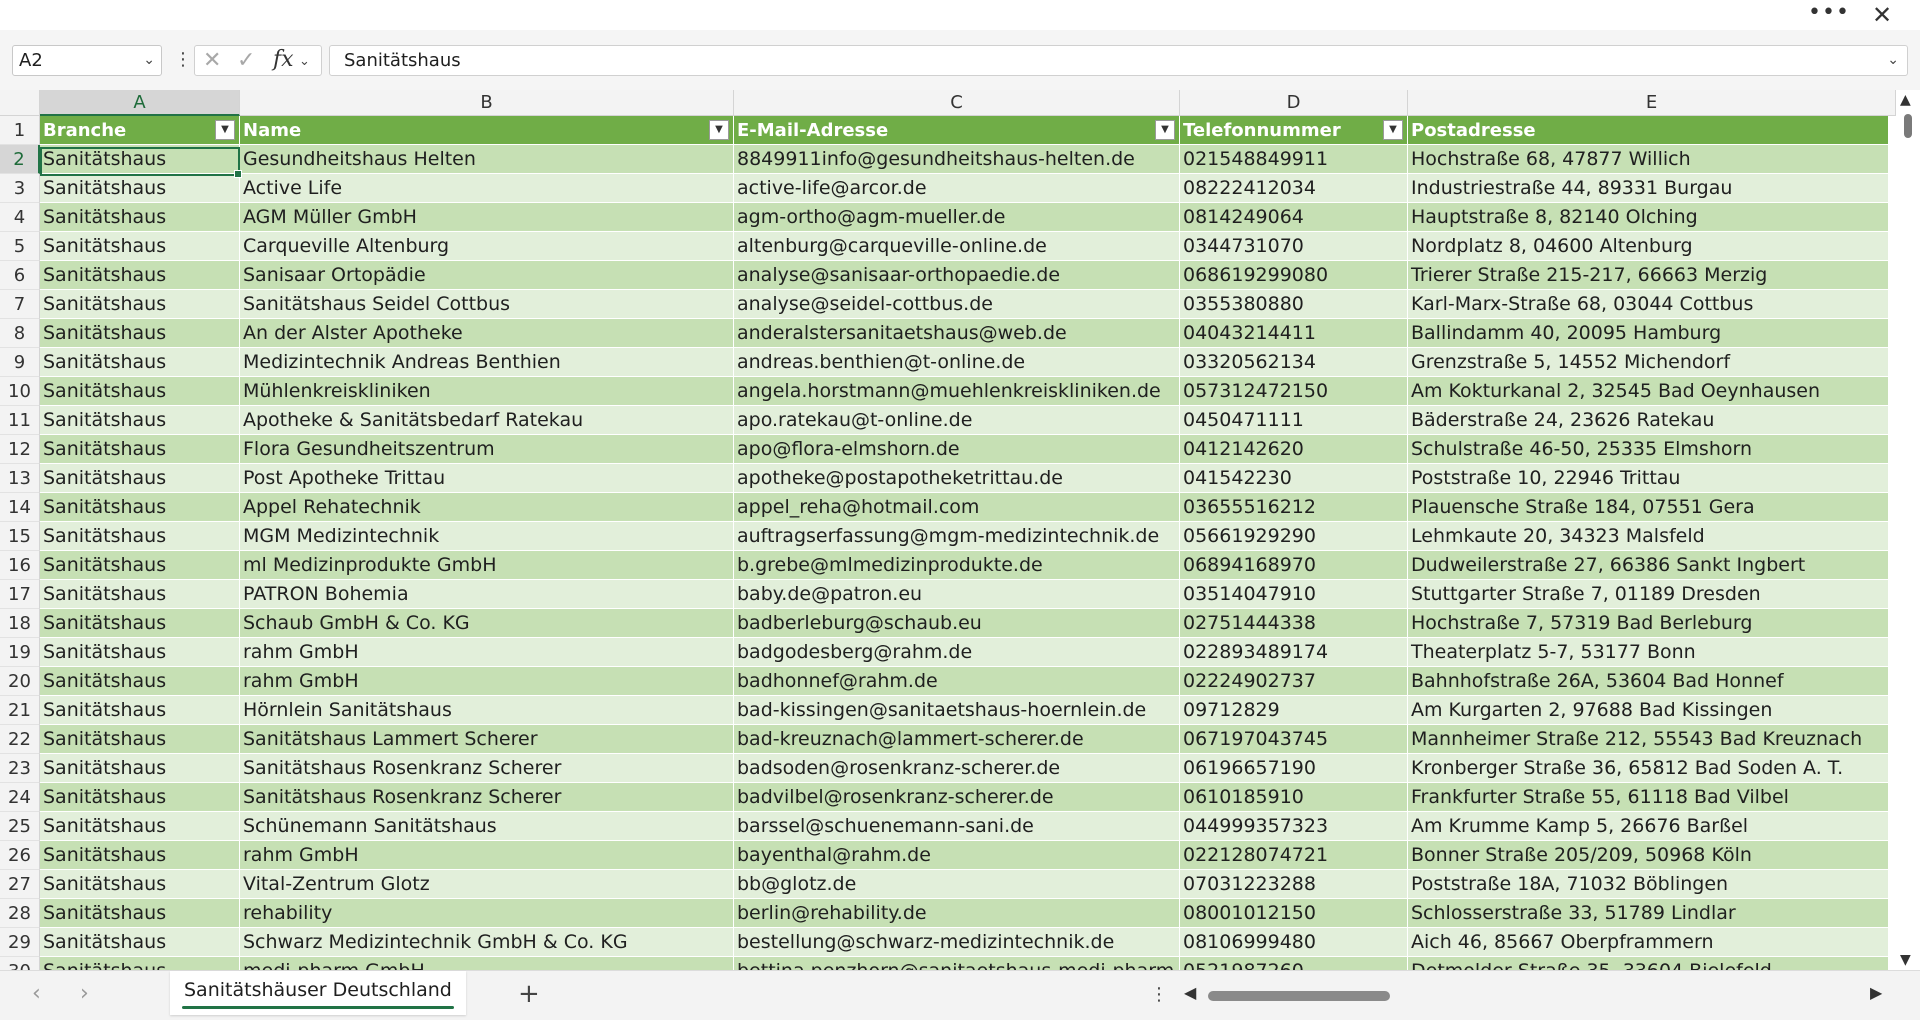 This screenshot has height=1020, width=1920. I want to click on name-cell: Sanisaar Ortopädie, so click(487, 275).